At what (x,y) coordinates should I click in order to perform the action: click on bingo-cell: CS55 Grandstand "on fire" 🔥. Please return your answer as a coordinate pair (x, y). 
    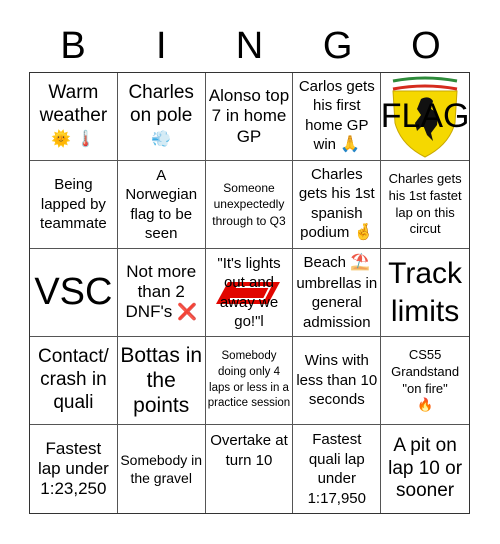
    Looking at the image, I should click on (425, 381).